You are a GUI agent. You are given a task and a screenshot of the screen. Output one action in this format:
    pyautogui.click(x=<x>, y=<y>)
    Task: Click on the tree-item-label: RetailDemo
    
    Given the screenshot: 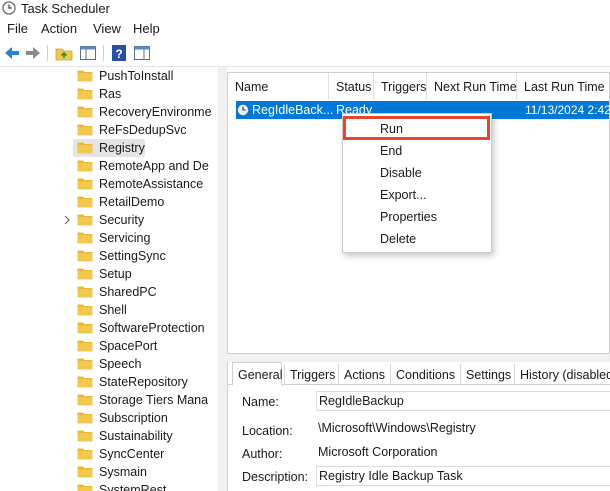 What is the action you would take?
    pyautogui.click(x=132, y=202)
    